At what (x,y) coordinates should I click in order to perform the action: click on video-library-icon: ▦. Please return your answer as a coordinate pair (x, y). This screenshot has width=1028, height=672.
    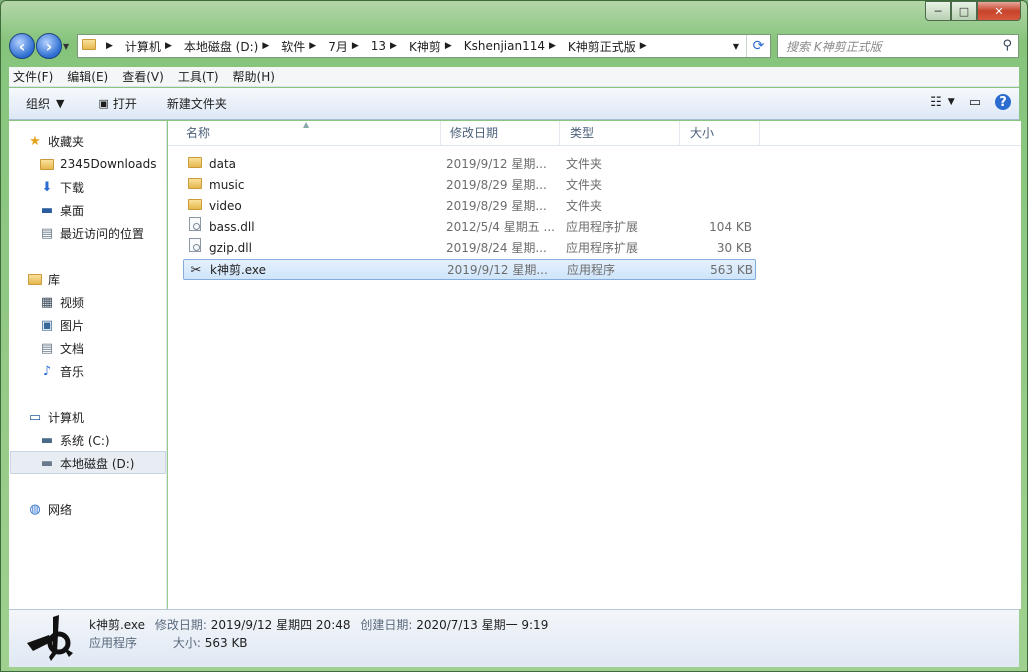
    Looking at the image, I should click on (47, 302).